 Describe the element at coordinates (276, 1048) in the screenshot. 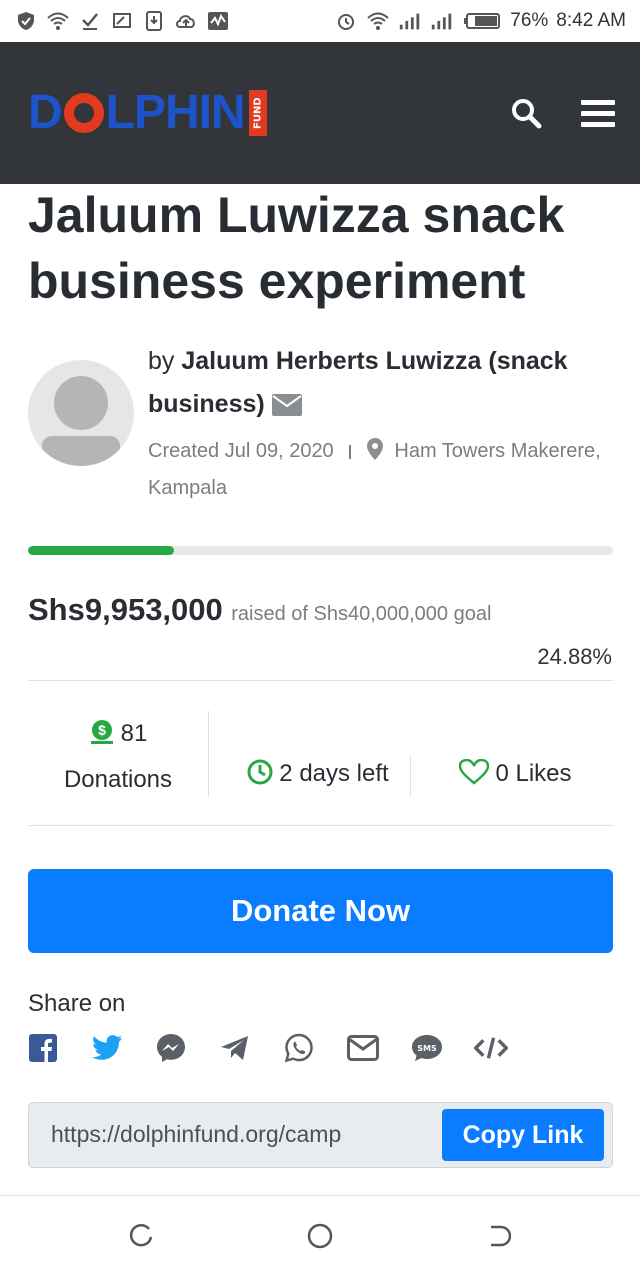

I see `share-icons: SMS` at that location.